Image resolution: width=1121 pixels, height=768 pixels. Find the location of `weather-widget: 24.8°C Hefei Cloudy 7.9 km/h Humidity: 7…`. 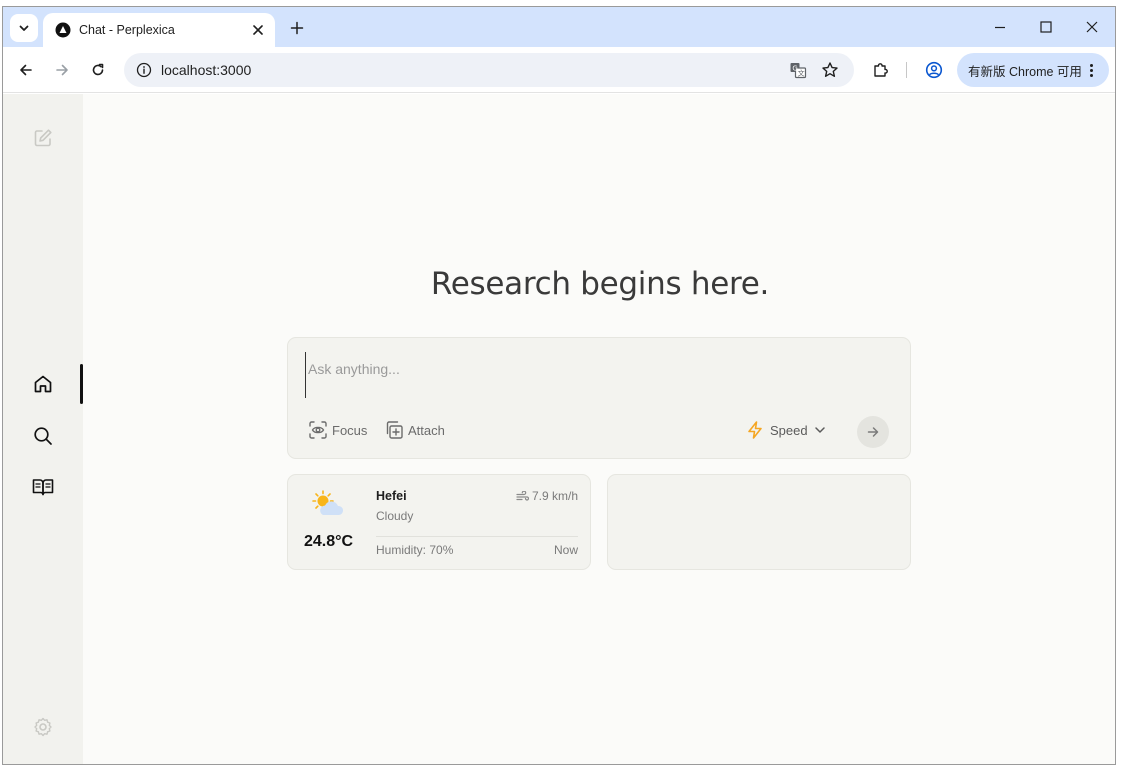

weather-widget: 24.8°C Hefei Cloudy 7.9 km/h Humidity: 7… is located at coordinates (439, 522).